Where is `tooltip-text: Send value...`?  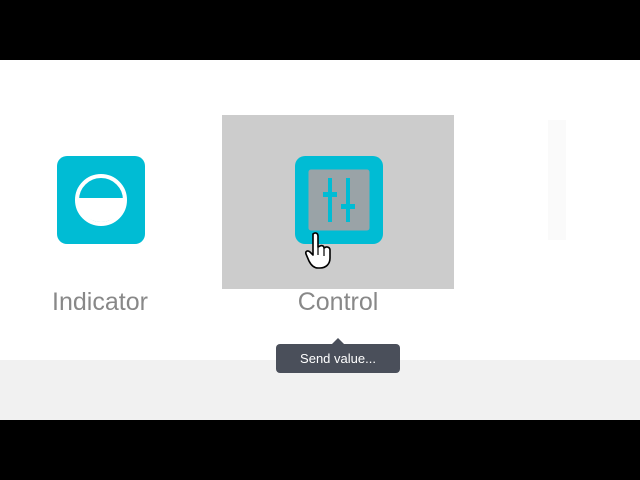
tooltip-text: Send value... is located at coordinates (338, 358).